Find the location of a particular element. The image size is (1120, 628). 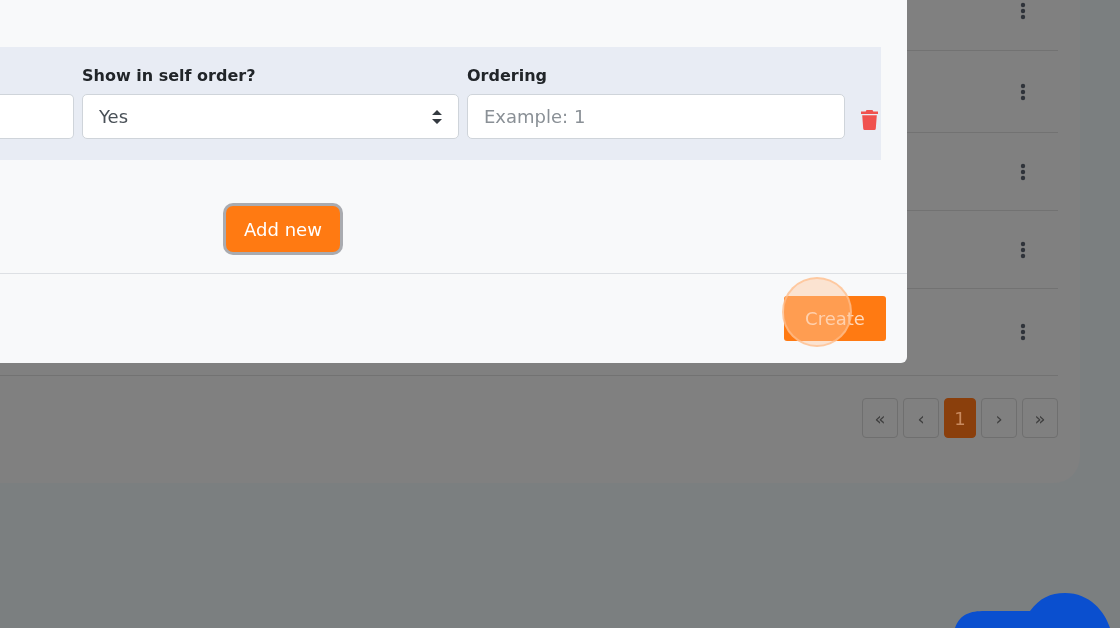

select-field: Yes is located at coordinates (270, 116).